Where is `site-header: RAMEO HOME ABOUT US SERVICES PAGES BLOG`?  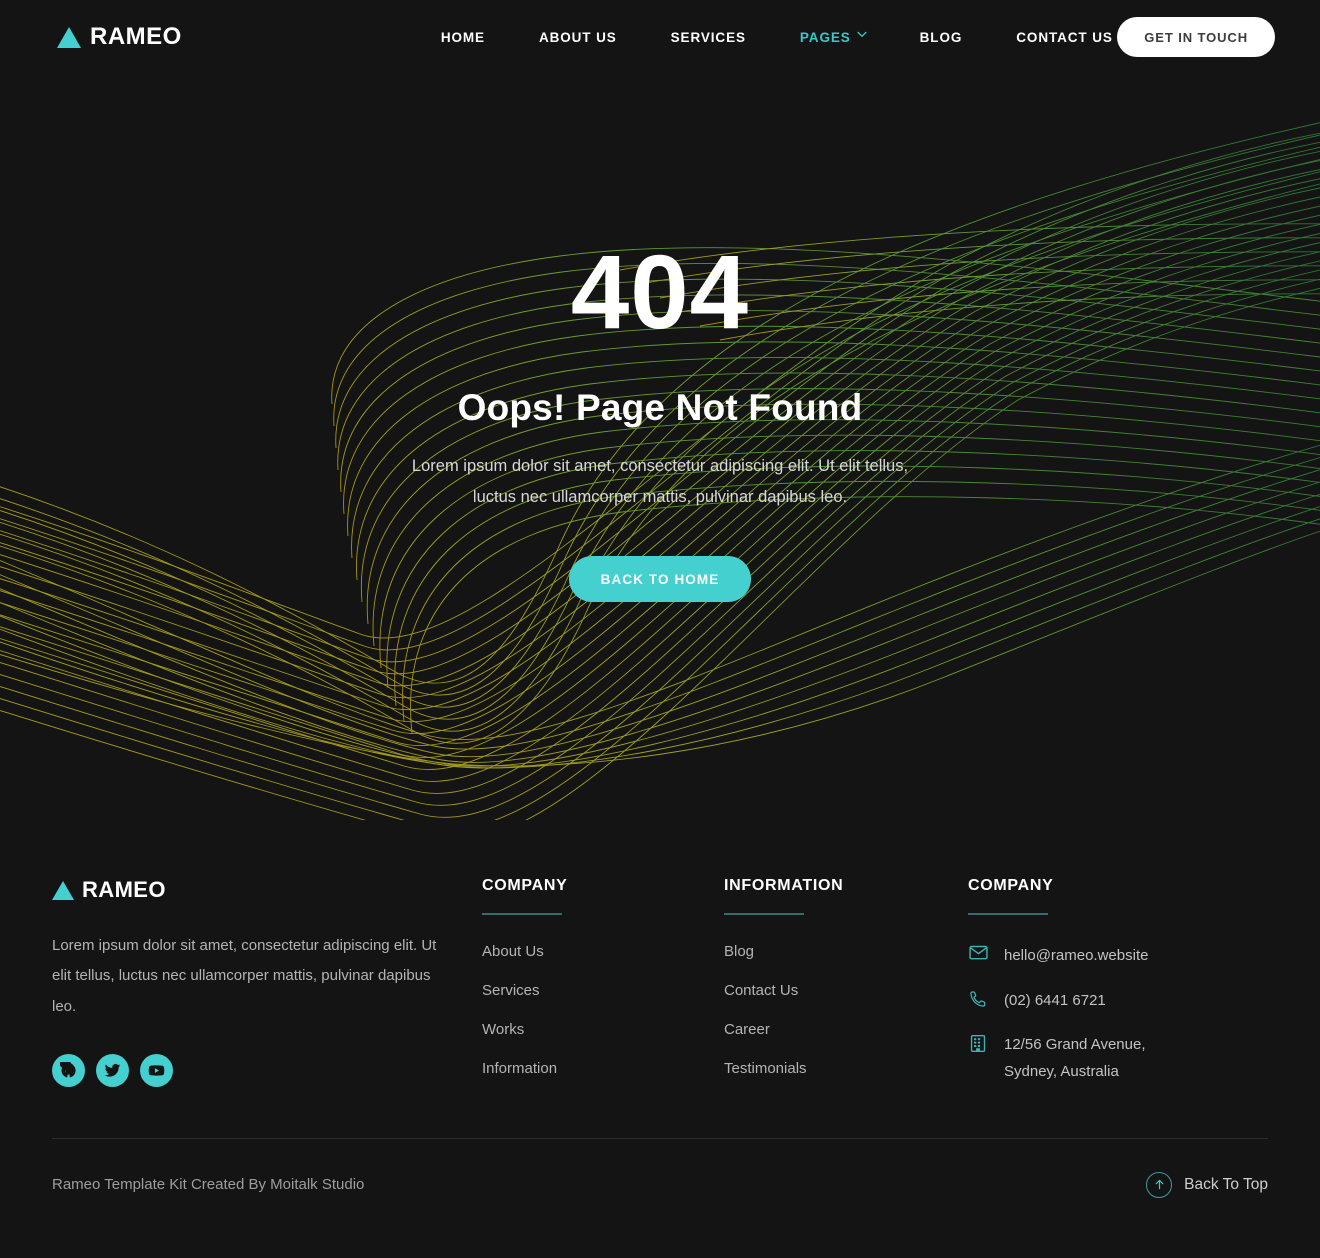
site-header: RAMEO HOME ABOUT US SERVICES PAGES BLOG is located at coordinates (660, 37).